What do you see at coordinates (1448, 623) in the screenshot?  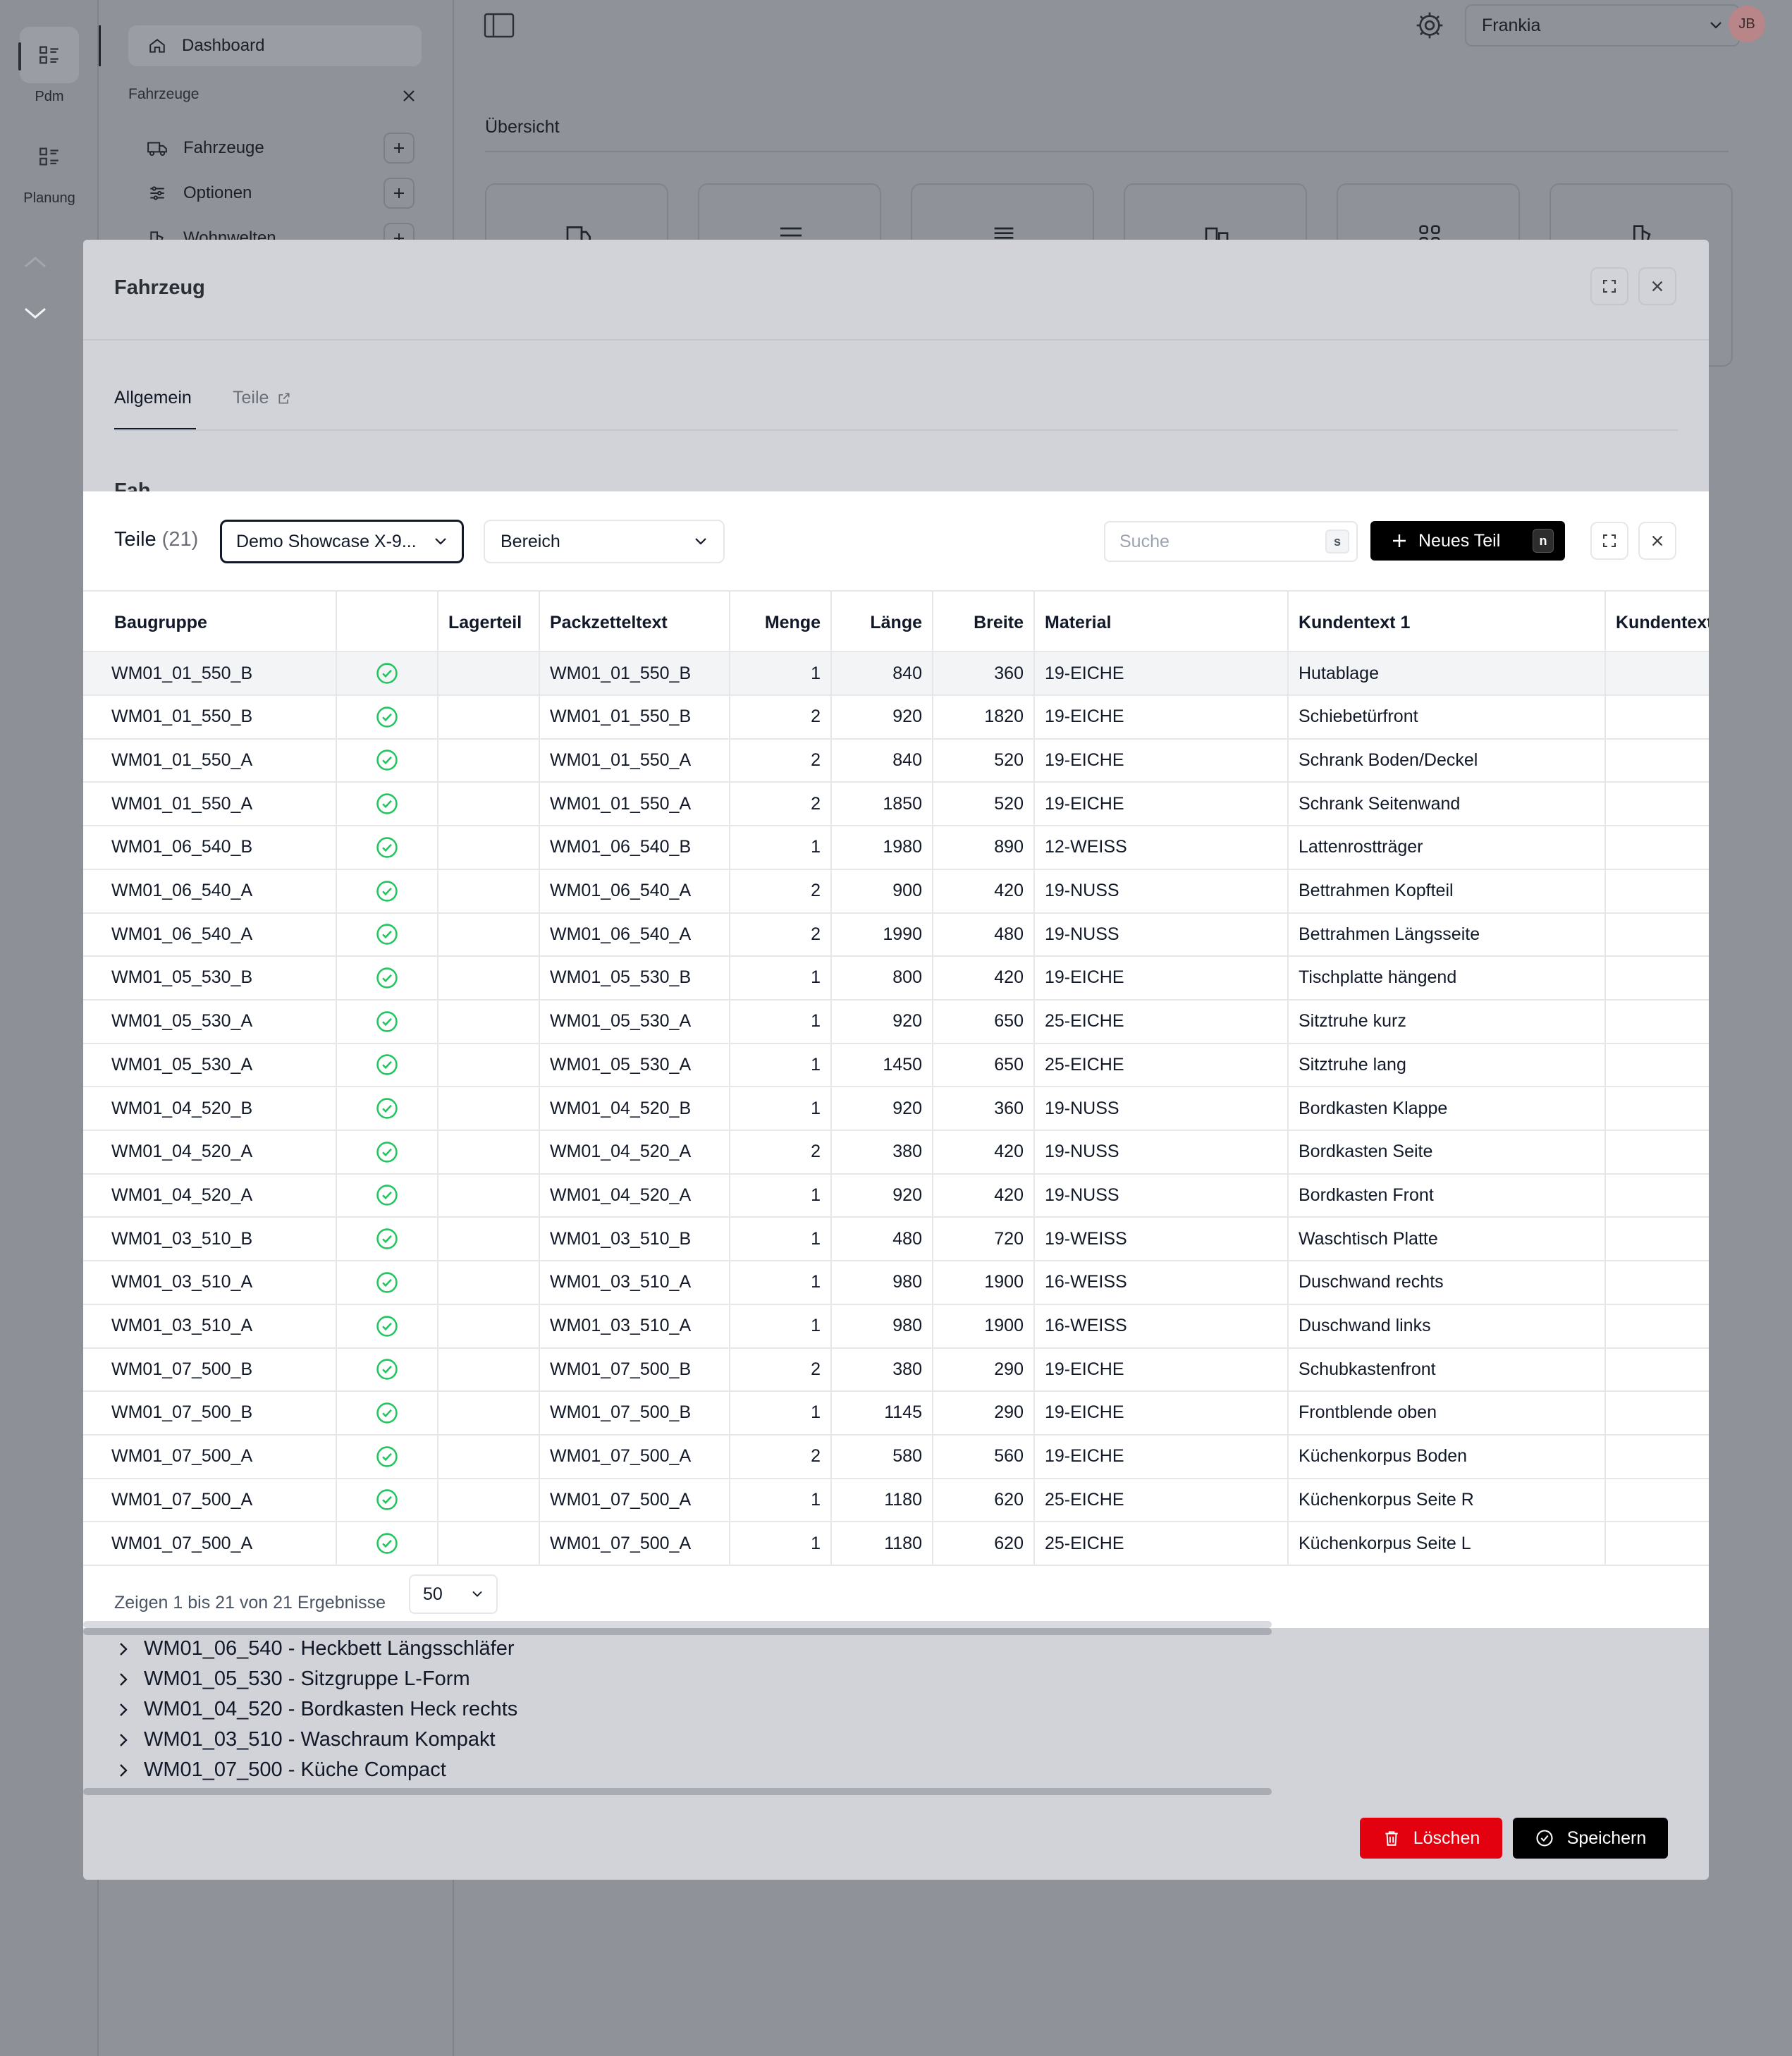 I see `column-header: Kundentext 1` at bounding box center [1448, 623].